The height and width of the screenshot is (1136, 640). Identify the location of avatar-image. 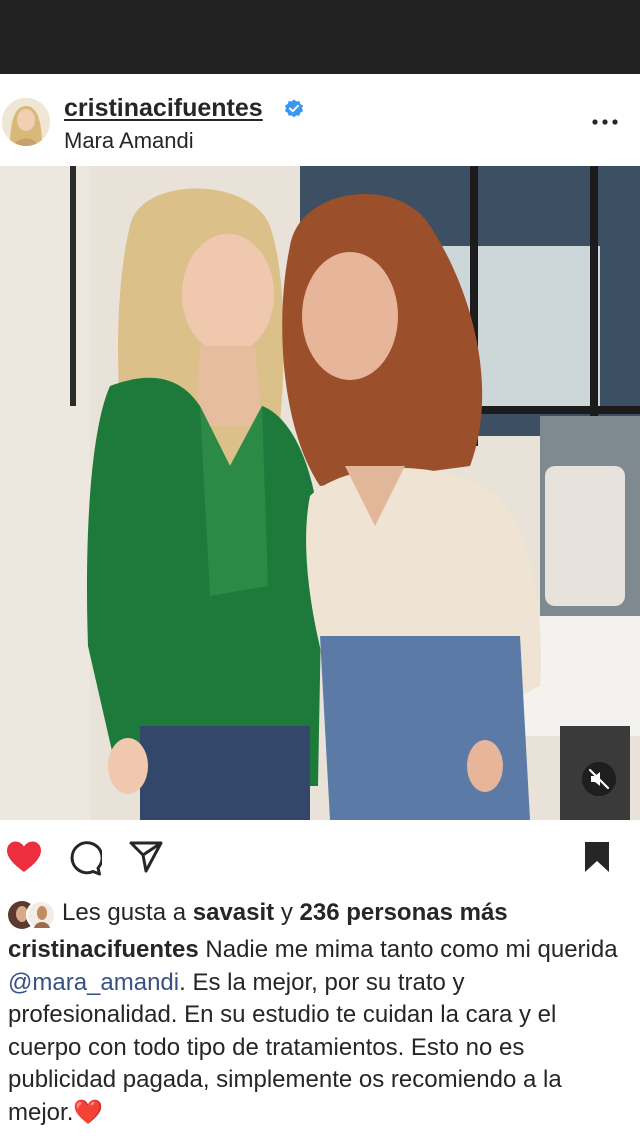
(26, 122).